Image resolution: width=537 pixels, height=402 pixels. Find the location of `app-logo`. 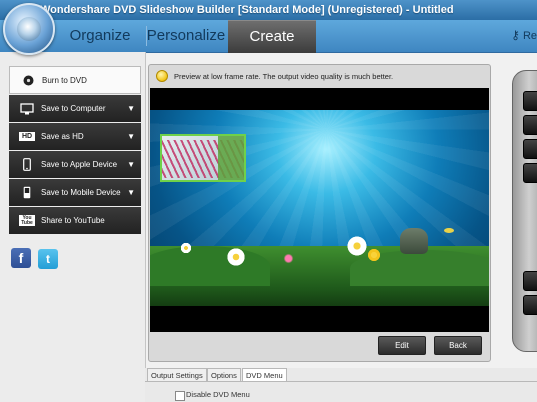

app-logo is located at coordinates (29, 29).